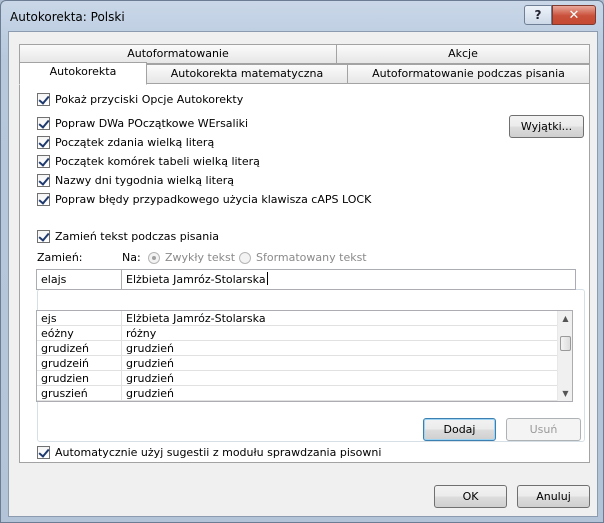  I want to click on button-label: Anuluj, so click(553, 496).